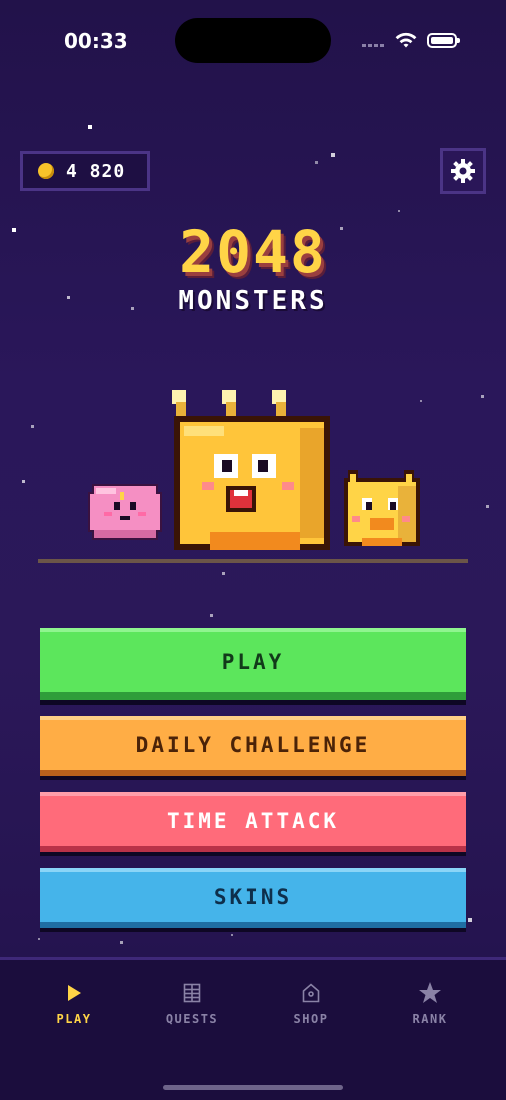 This screenshot has width=506, height=1100. What do you see at coordinates (251, 470) in the screenshot?
I see `orange-monster-icon` at bounding box center [251, 470].